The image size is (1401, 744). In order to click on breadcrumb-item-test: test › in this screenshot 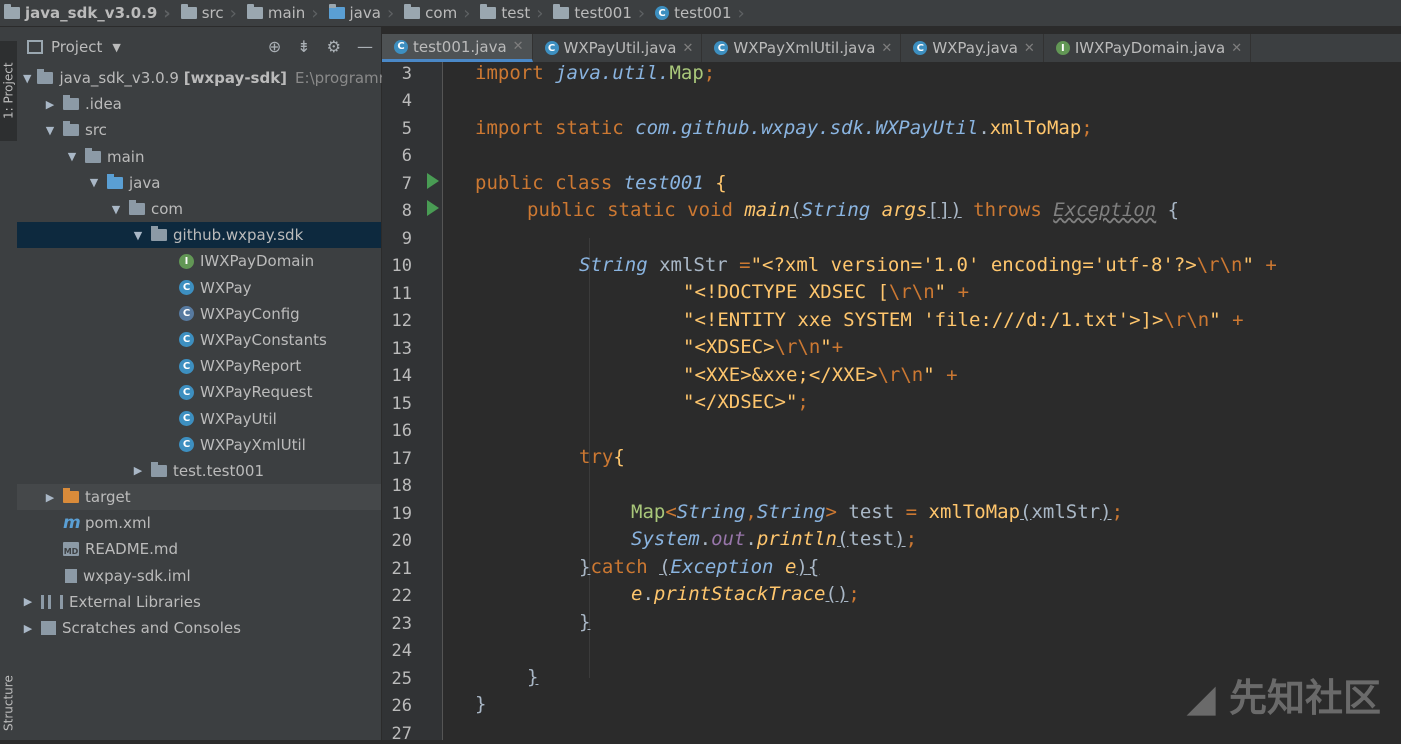, I will do `click(510, 13)`.